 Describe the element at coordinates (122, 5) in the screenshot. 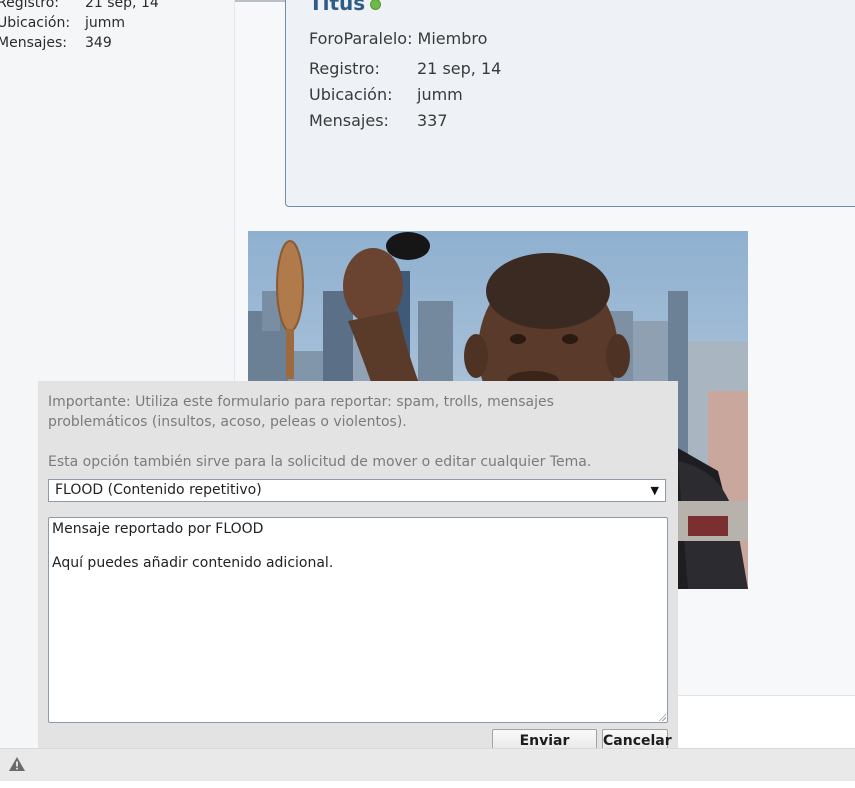

I see `left-info-value: 21 sep, 14` at that location.